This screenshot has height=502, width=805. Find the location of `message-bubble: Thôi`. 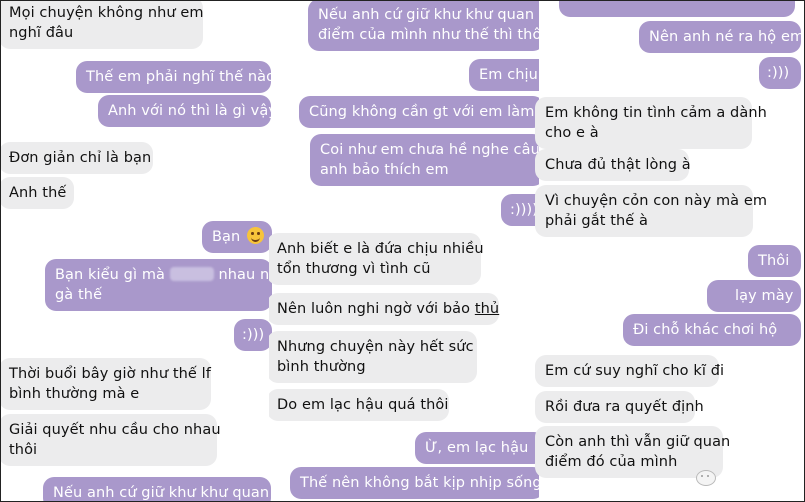

message-bubble: Thôi is located at coordinates (774, 261).